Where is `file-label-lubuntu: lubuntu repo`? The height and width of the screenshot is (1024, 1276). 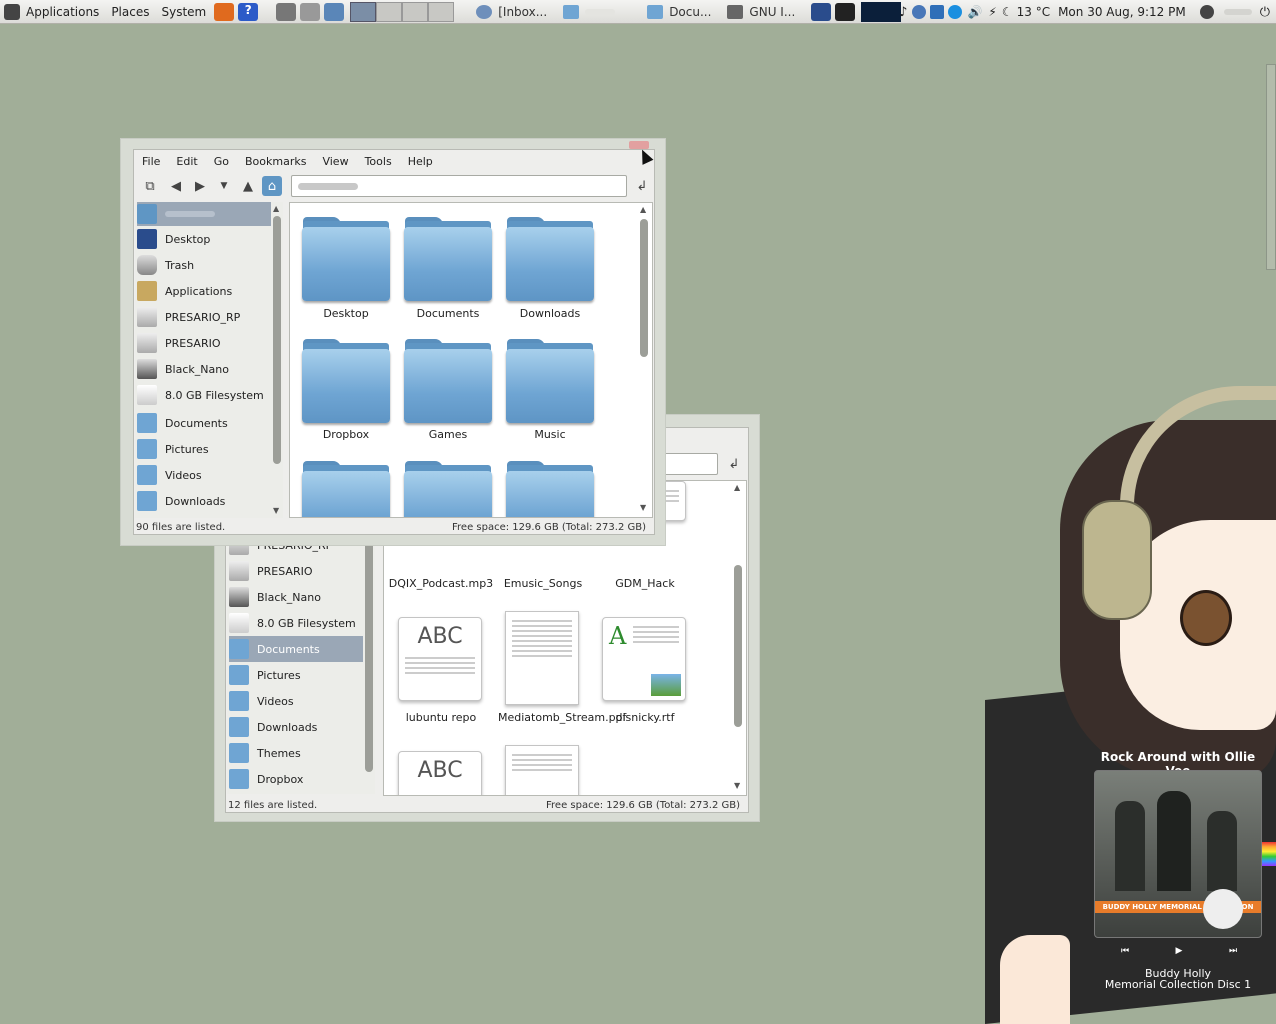 file-label-lubuntu: lubuntu repo is located at coordinates (441, 717).